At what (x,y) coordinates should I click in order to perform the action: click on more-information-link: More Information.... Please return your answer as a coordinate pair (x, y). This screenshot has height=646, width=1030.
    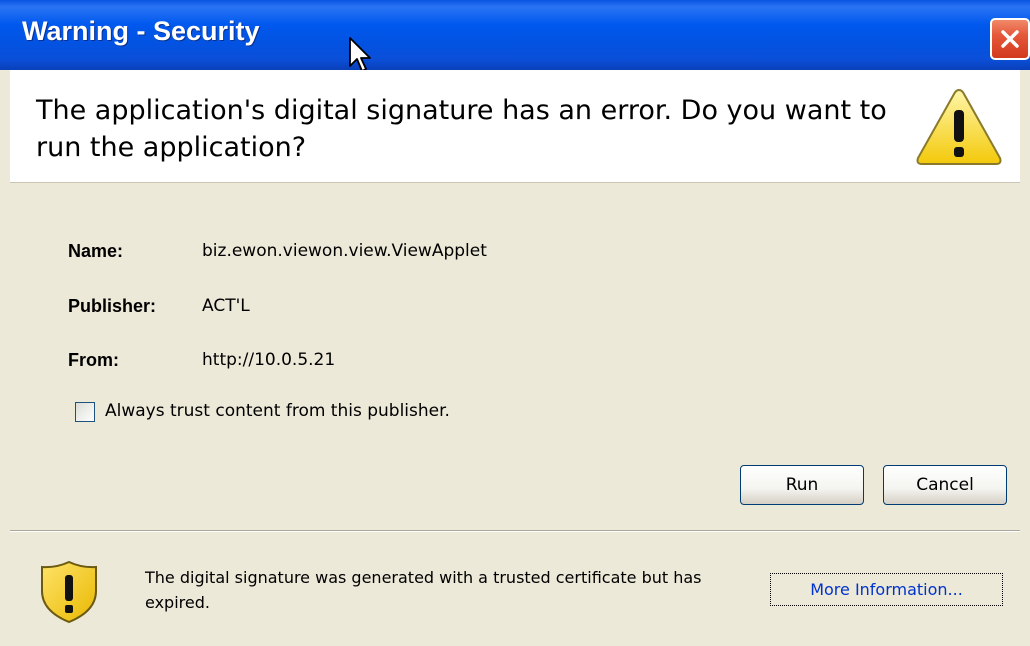
    Looking at the image, I should click on (886, 589).